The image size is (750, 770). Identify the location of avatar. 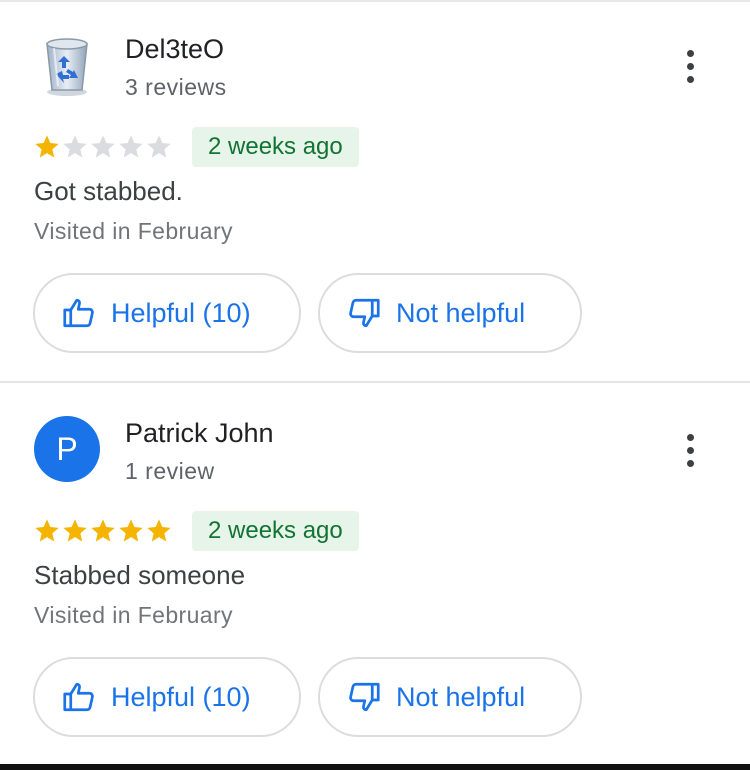
(67, 65).